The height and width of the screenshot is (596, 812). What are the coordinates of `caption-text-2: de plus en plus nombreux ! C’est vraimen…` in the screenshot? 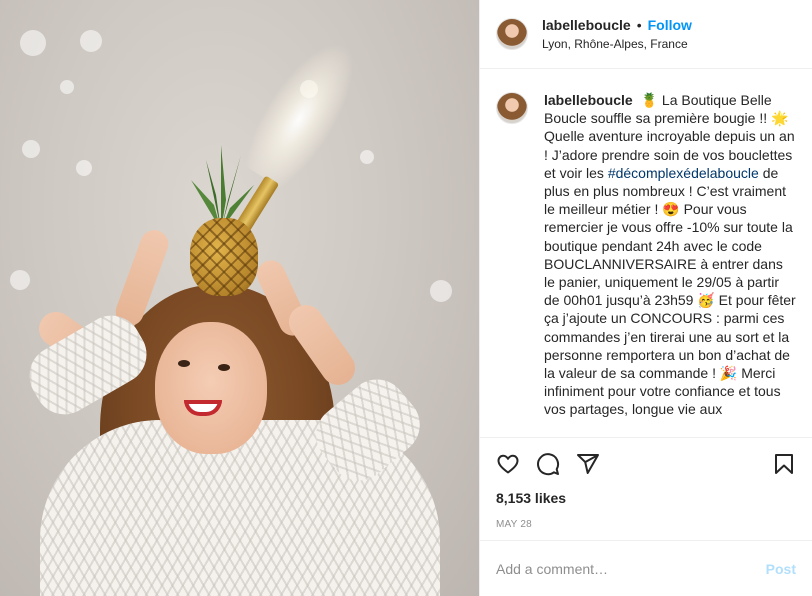 It's located at (670, 291).